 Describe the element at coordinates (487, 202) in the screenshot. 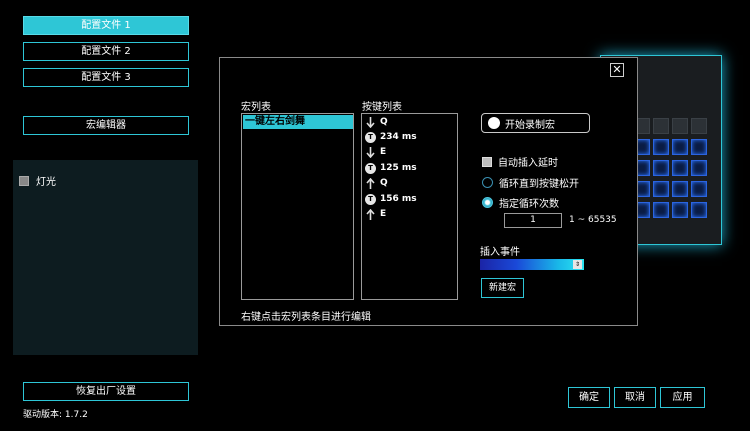

I see `loop-count-radio` at that location.